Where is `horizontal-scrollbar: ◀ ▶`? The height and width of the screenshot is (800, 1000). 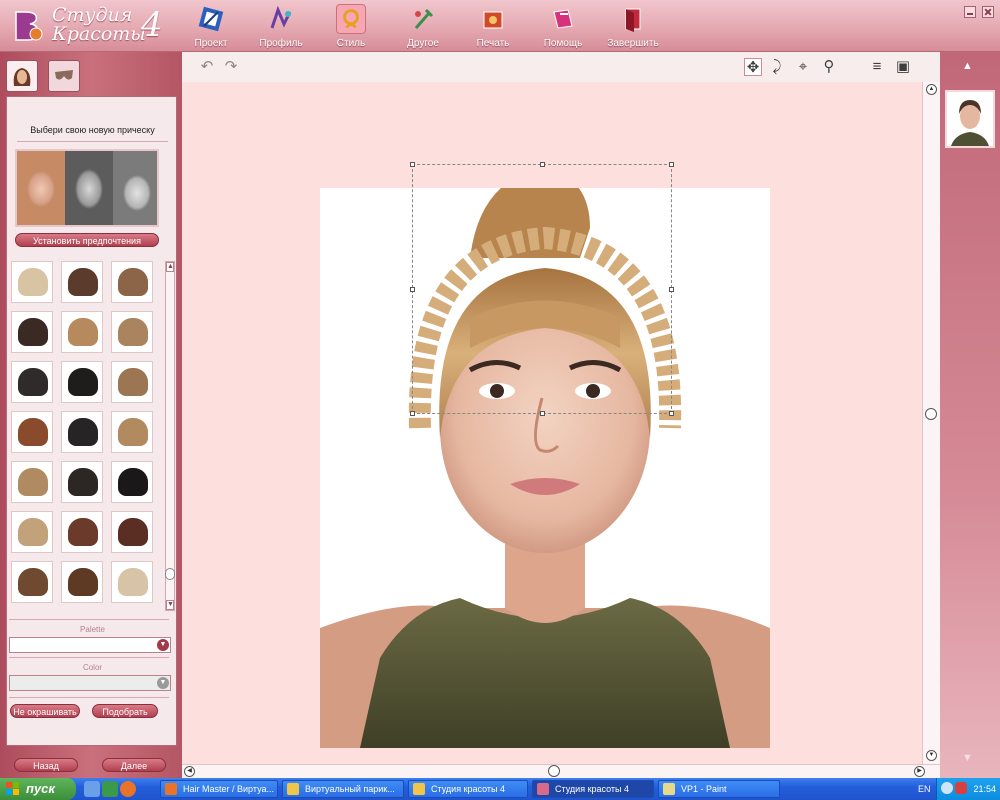 horizontal-scrollbar: ◀ ▶ is located at coordinates (561, 771).